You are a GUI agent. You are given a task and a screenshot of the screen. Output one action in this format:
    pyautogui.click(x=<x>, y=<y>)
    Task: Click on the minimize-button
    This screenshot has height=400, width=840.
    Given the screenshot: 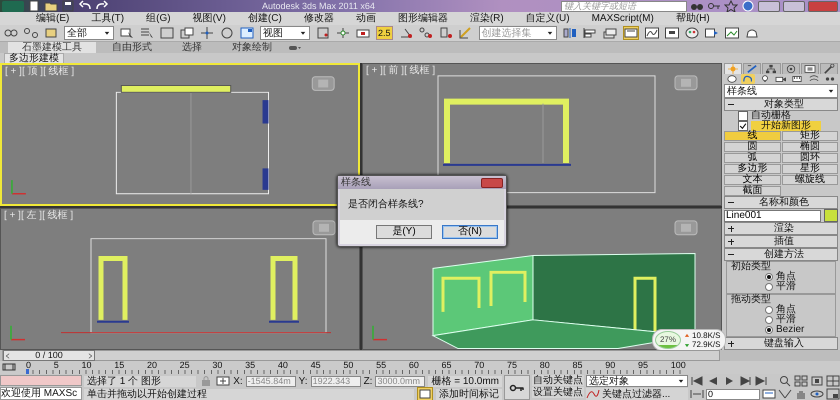 What is the action you would take?
    pyautogui.click(x=769, y=6)
    